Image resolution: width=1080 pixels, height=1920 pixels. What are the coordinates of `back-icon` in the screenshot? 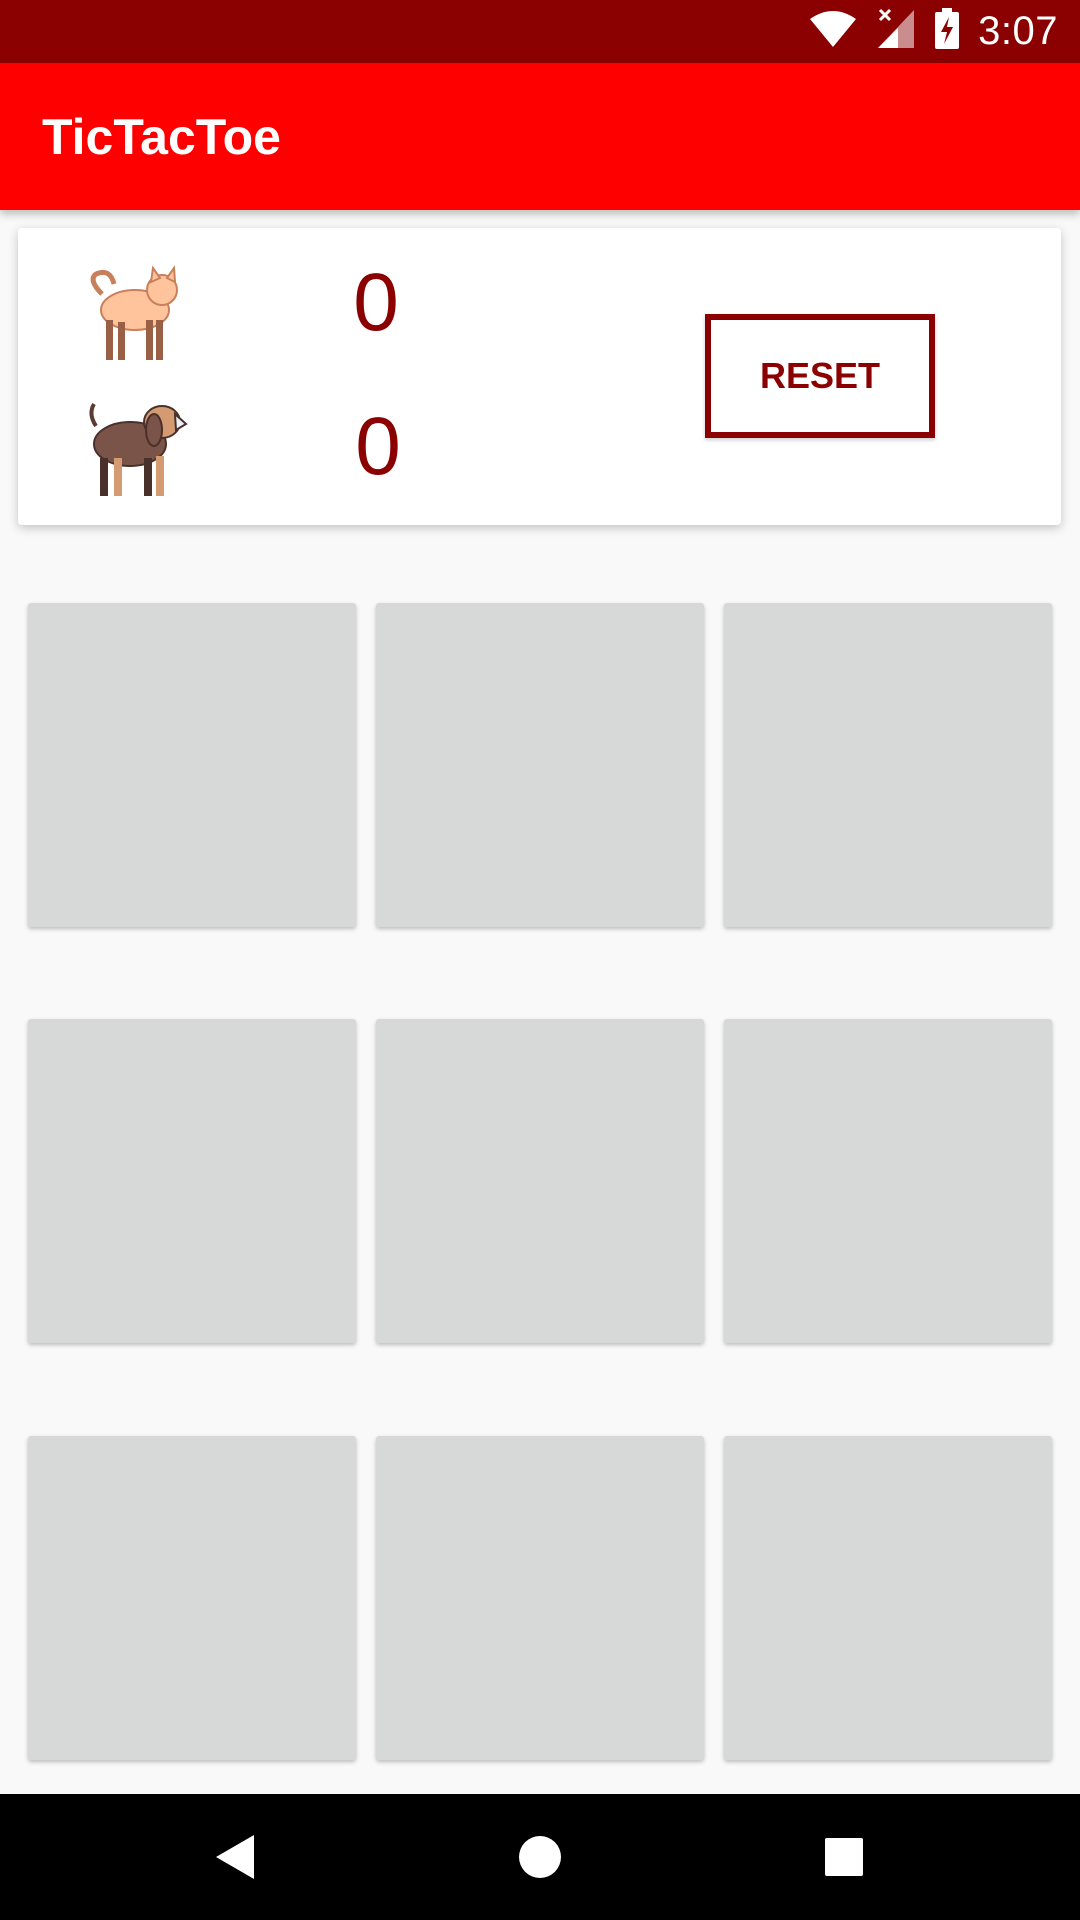 It's located at (235, 1857).